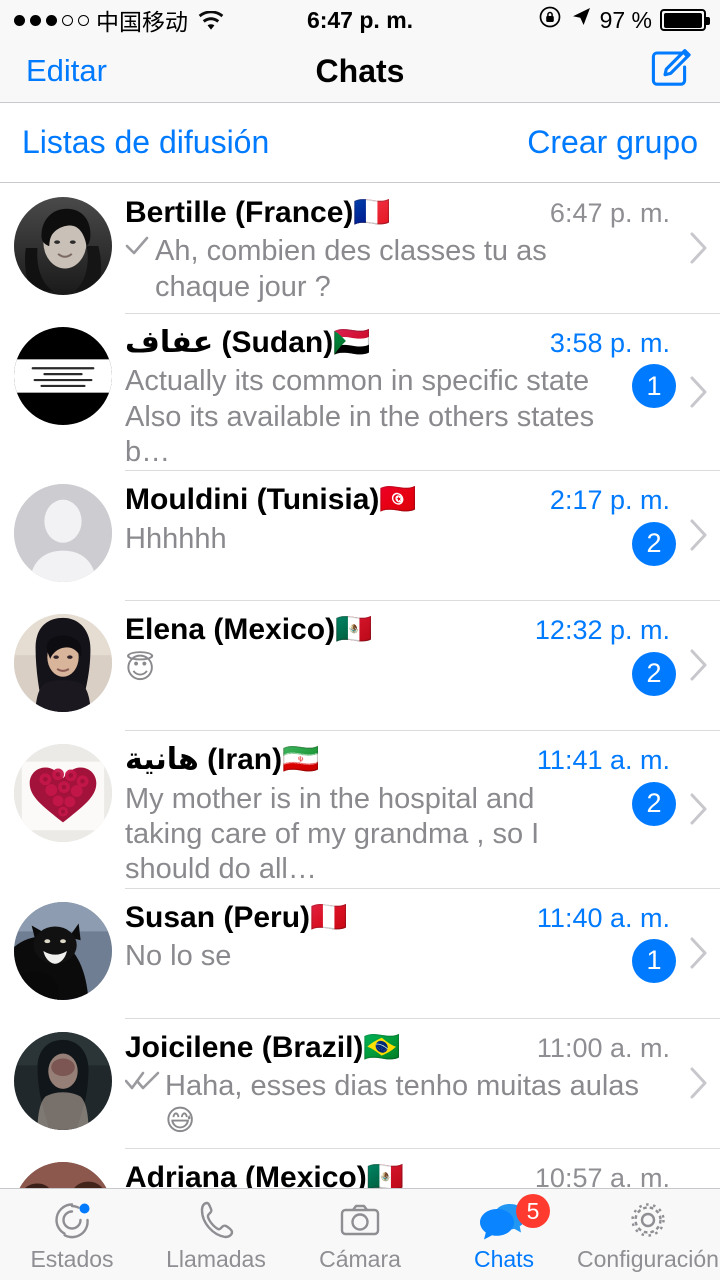 The width and height of the screenshot is (720, 1280). I want to click on battery-percent-label: 97 %, so click(625, 19).